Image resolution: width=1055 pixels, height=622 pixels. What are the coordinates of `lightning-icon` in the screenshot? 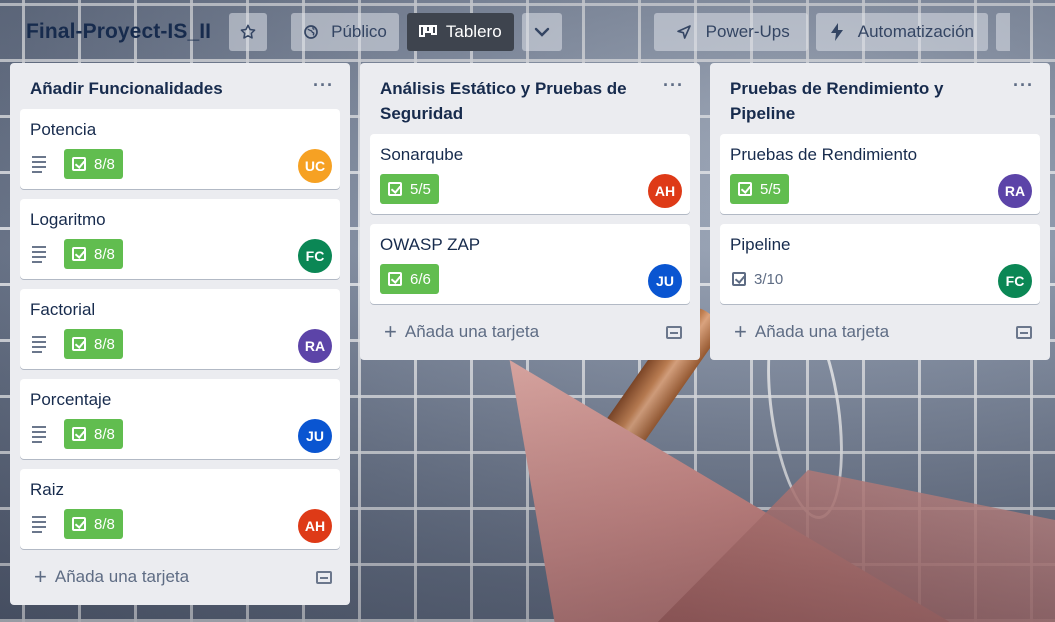 It's located at (836, 32).